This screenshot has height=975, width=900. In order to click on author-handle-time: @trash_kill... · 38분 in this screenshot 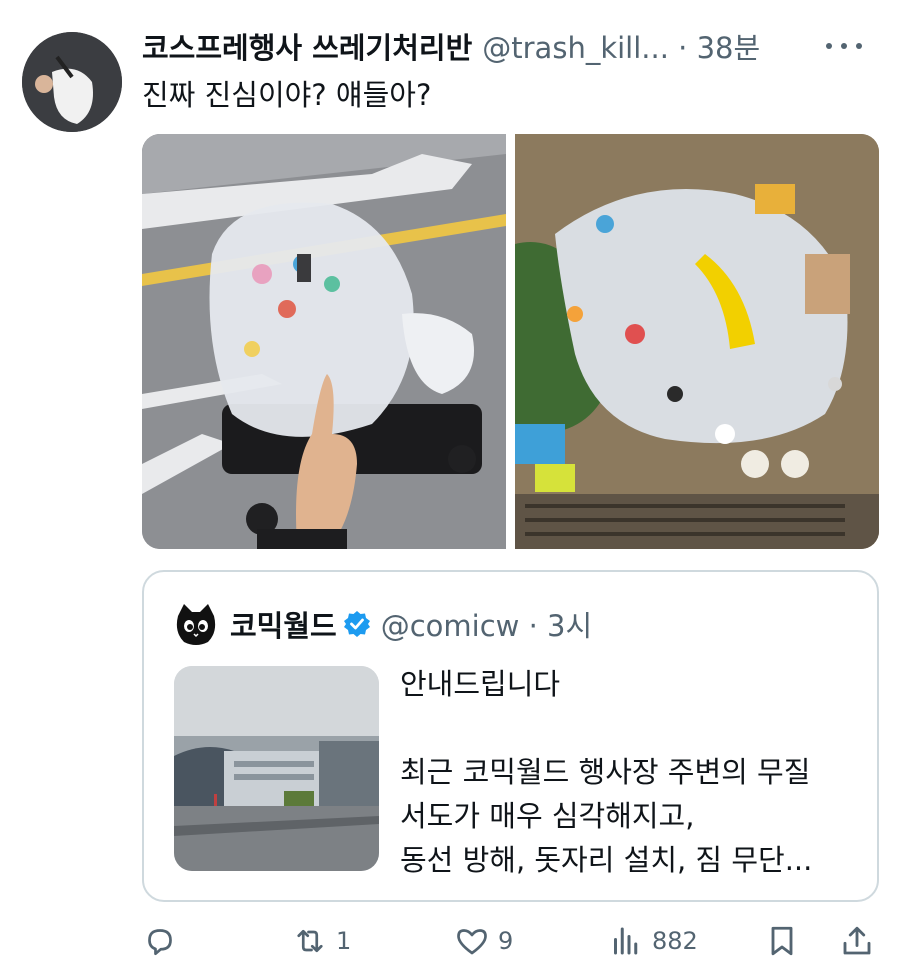, I will do `click(621, 46)`.